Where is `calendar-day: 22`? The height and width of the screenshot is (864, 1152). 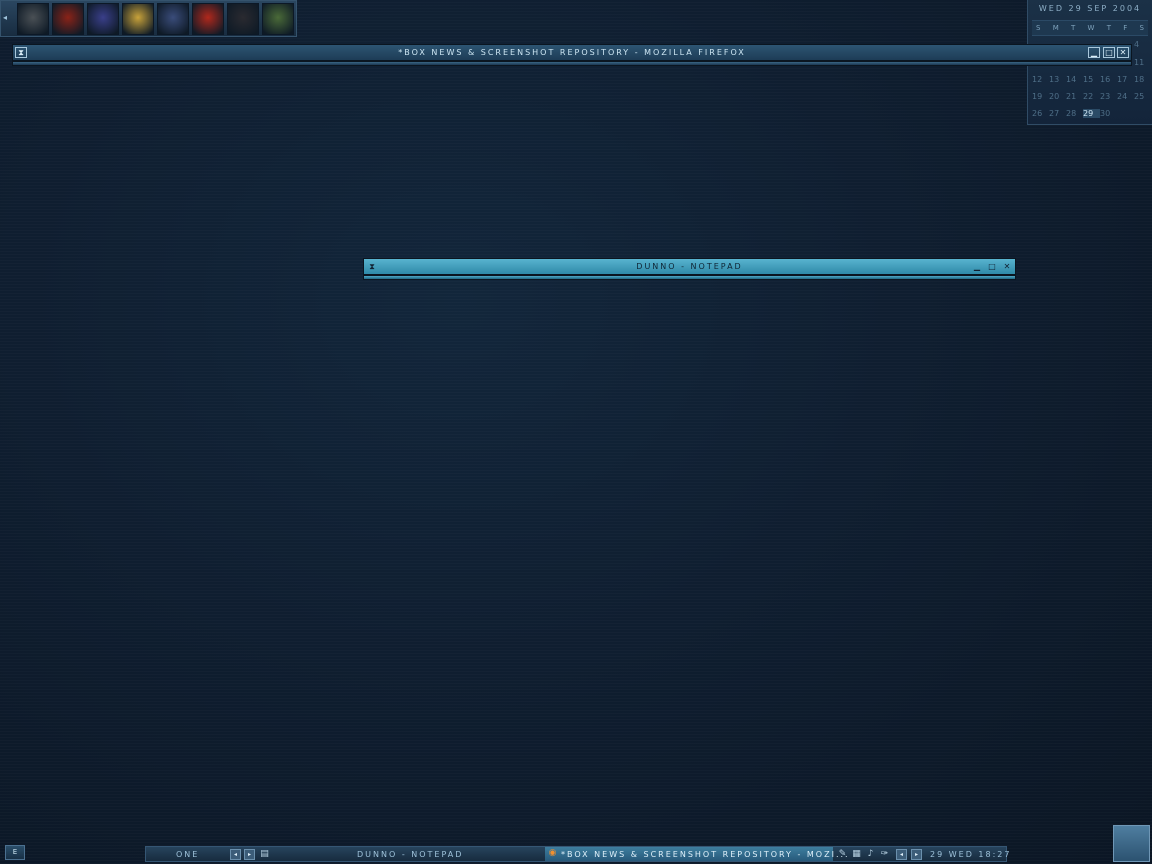
calendar-day: 22 is located at coordinates (1091, 96).